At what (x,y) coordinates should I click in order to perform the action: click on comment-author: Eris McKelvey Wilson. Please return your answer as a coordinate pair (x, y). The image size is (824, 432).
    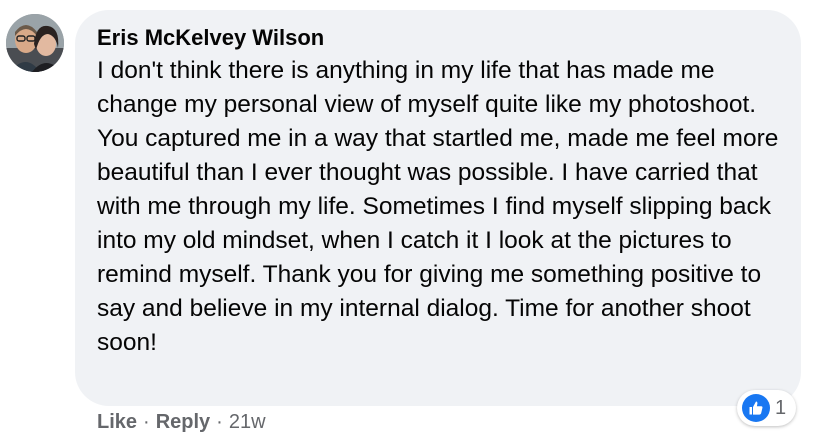
    Looking at the image, I should click on (449, 38).